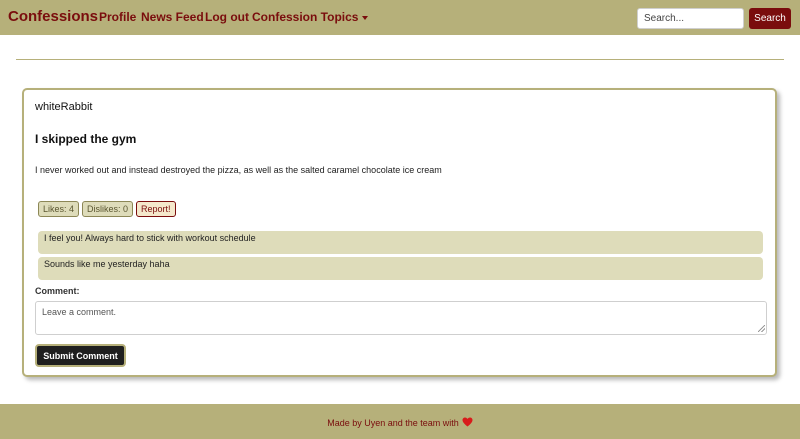 The image size is (800, 439). What do you see at coordinates (761, 328) in the screenshot?
I see `resize-handle-icon` at bounding box center [761, 328].